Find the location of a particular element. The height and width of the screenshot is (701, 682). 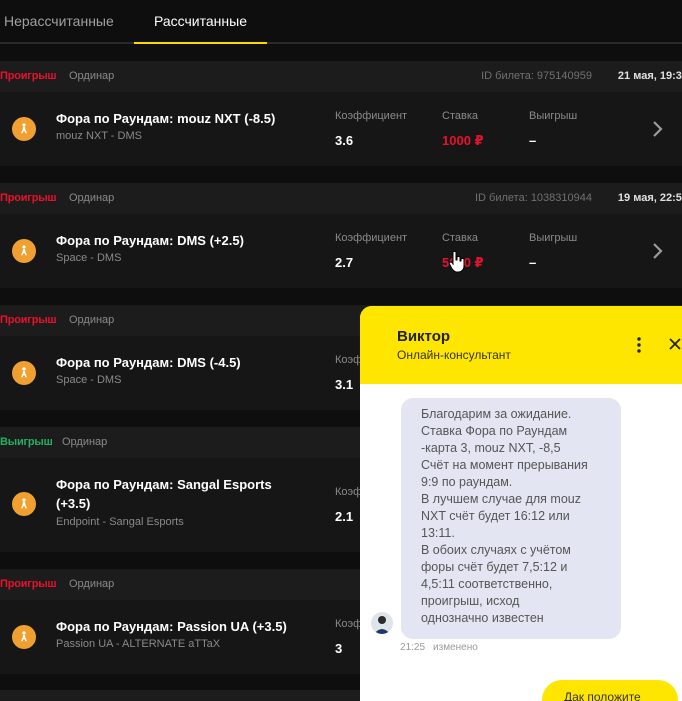

message-line: проигрыш, исход is located at coordinates (470, 601).